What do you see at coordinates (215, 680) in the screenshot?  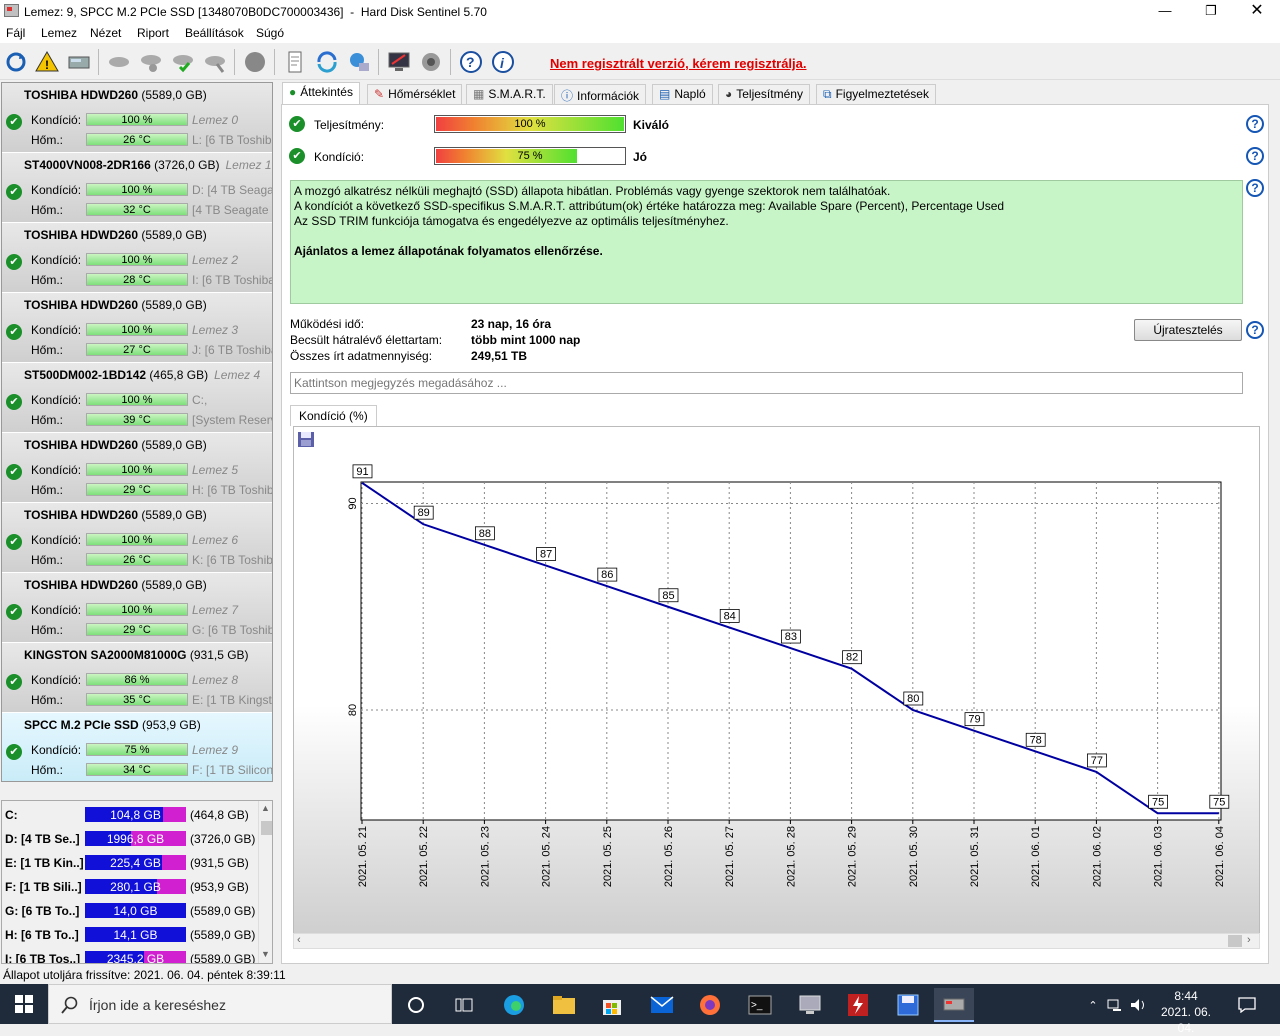 I see `disk-index-or-volume: Lemez 8` at bounding box center [215, 680].